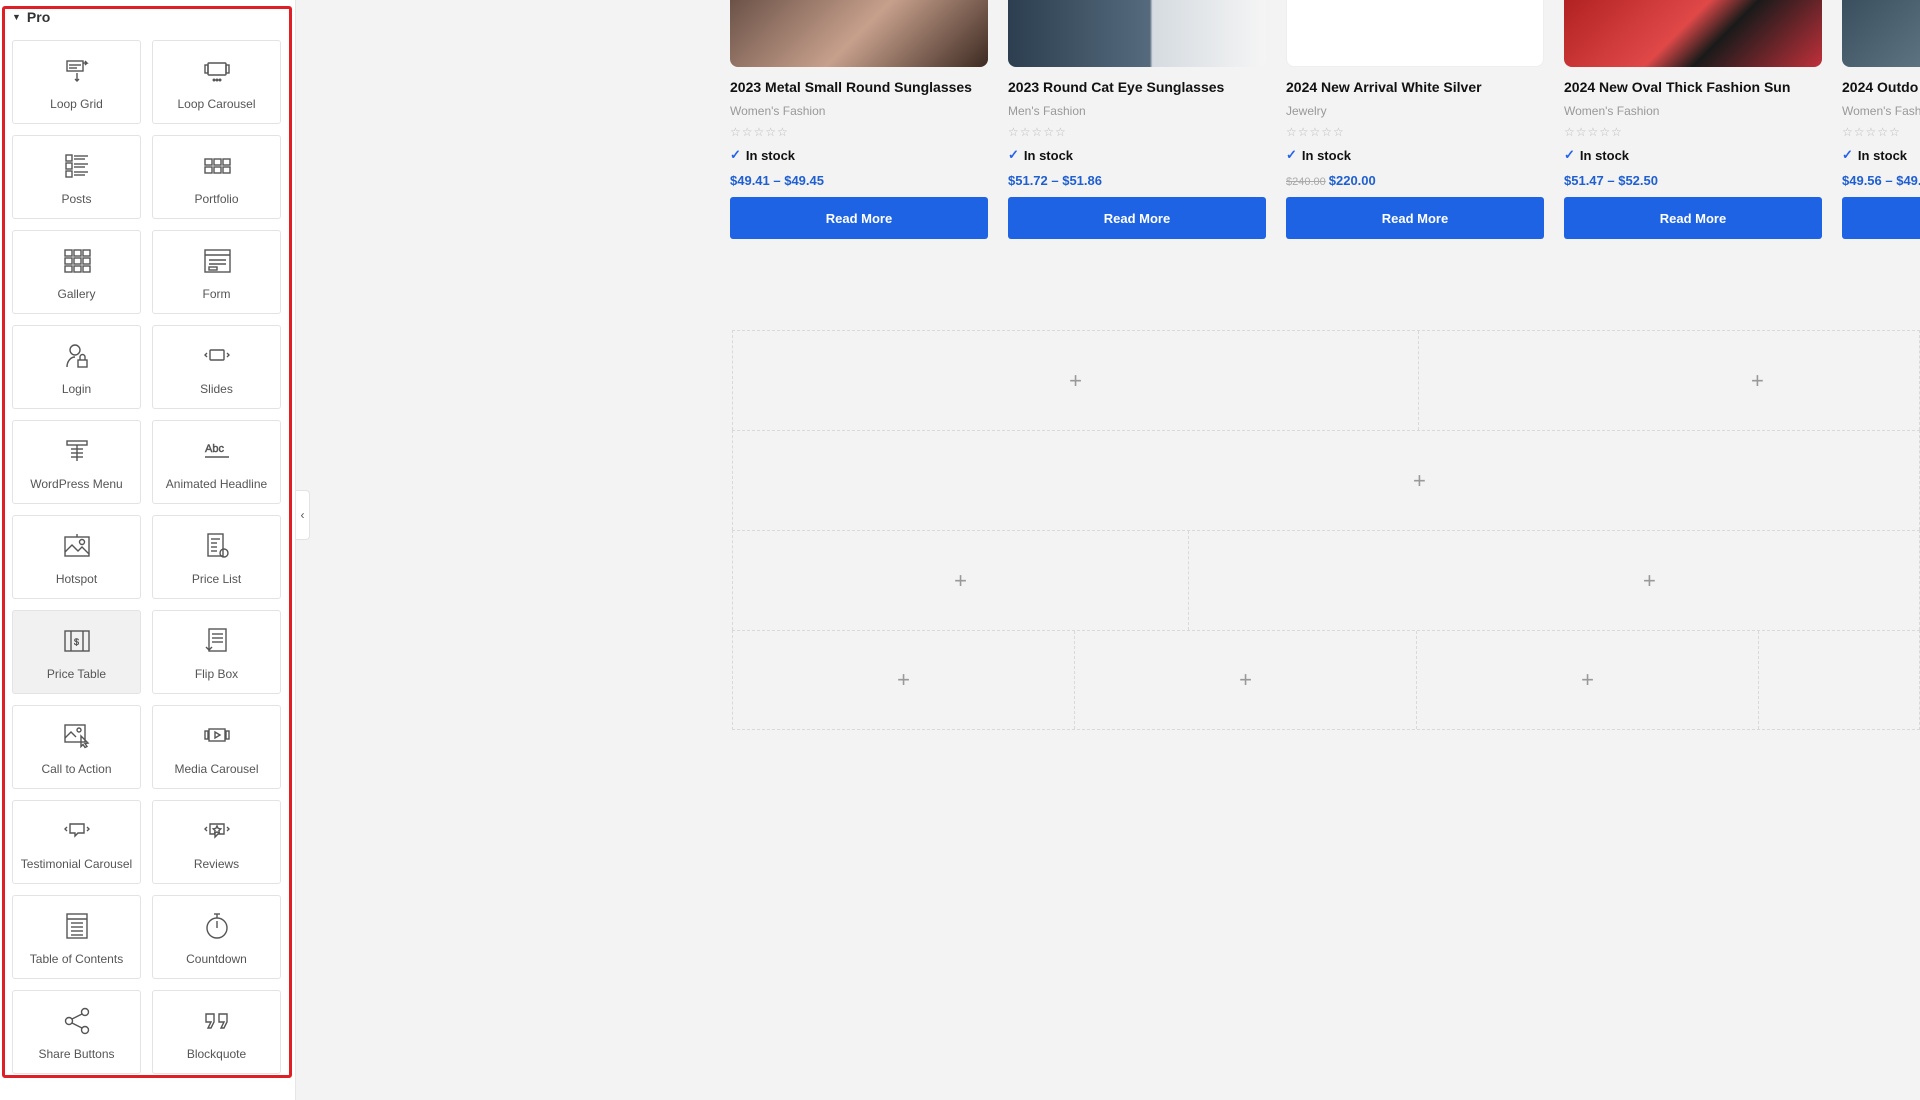 This screenshot has width=1920, height=1100. What do you see at coordinates (1415, 87) in the screenshot?
I see `product-title: 2024 New Arrival White Silver` at bounding box center [1415, 87].